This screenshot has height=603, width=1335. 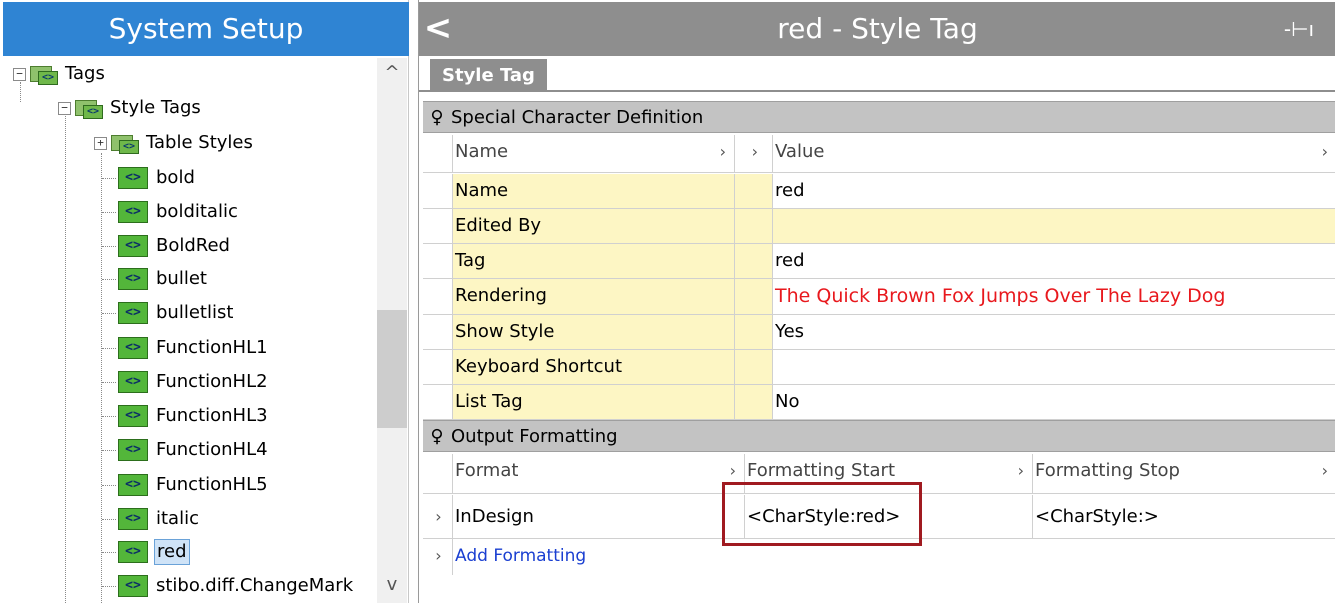 What do you see at coordinates (599, 516) in the screenshot?
I see `format-name: InDesign` at bounding box center [599, 516].